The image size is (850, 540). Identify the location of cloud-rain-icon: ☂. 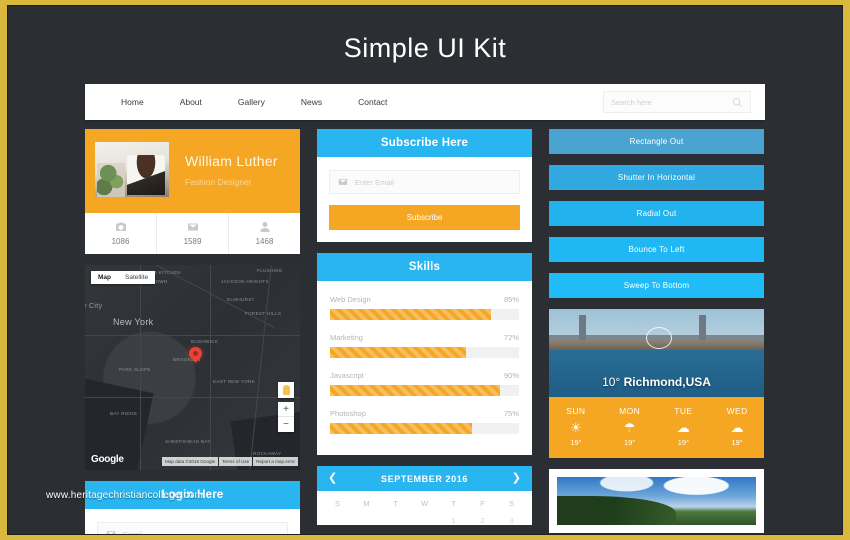
(629, 427).